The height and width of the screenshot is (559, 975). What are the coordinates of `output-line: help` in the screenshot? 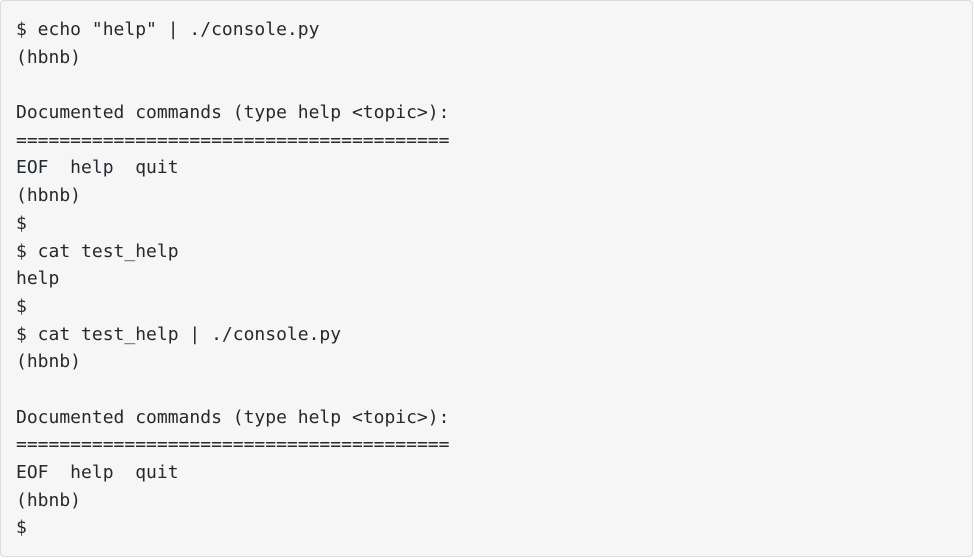 It's located at (38, 279).